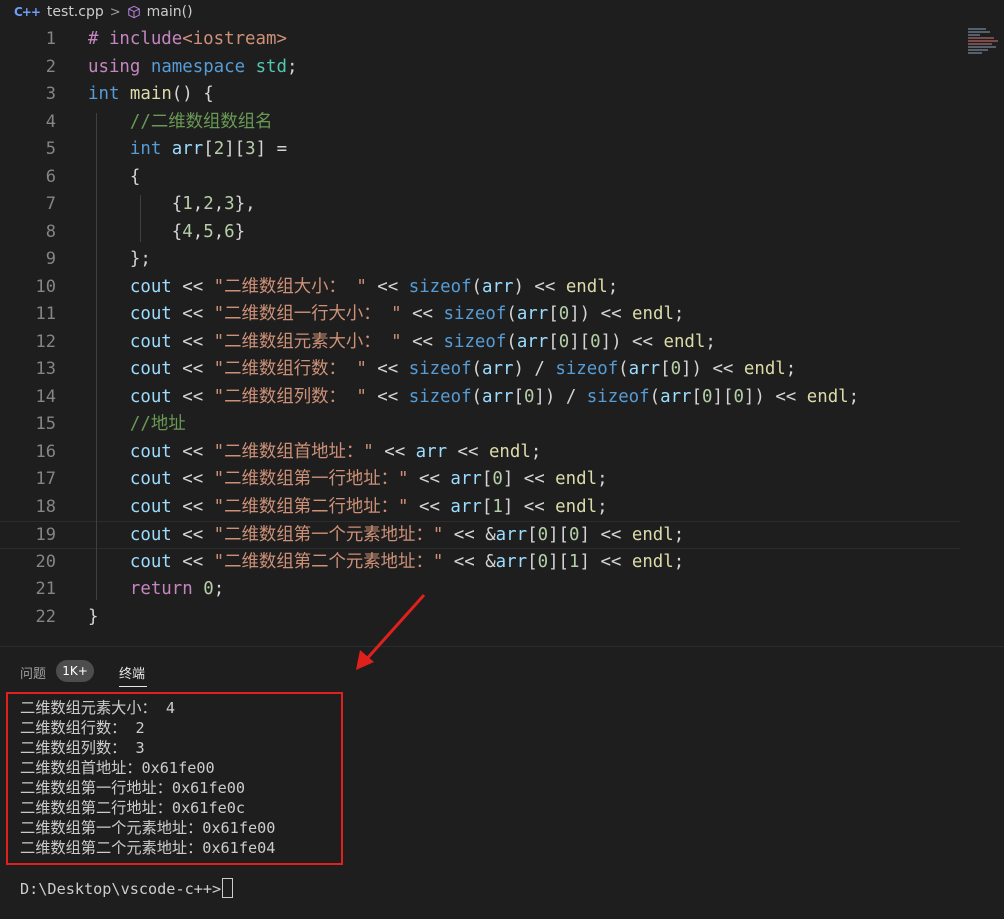  Describe the element at coordinates (502, 646) in the screenshot. I see `panel-divider` at that location.